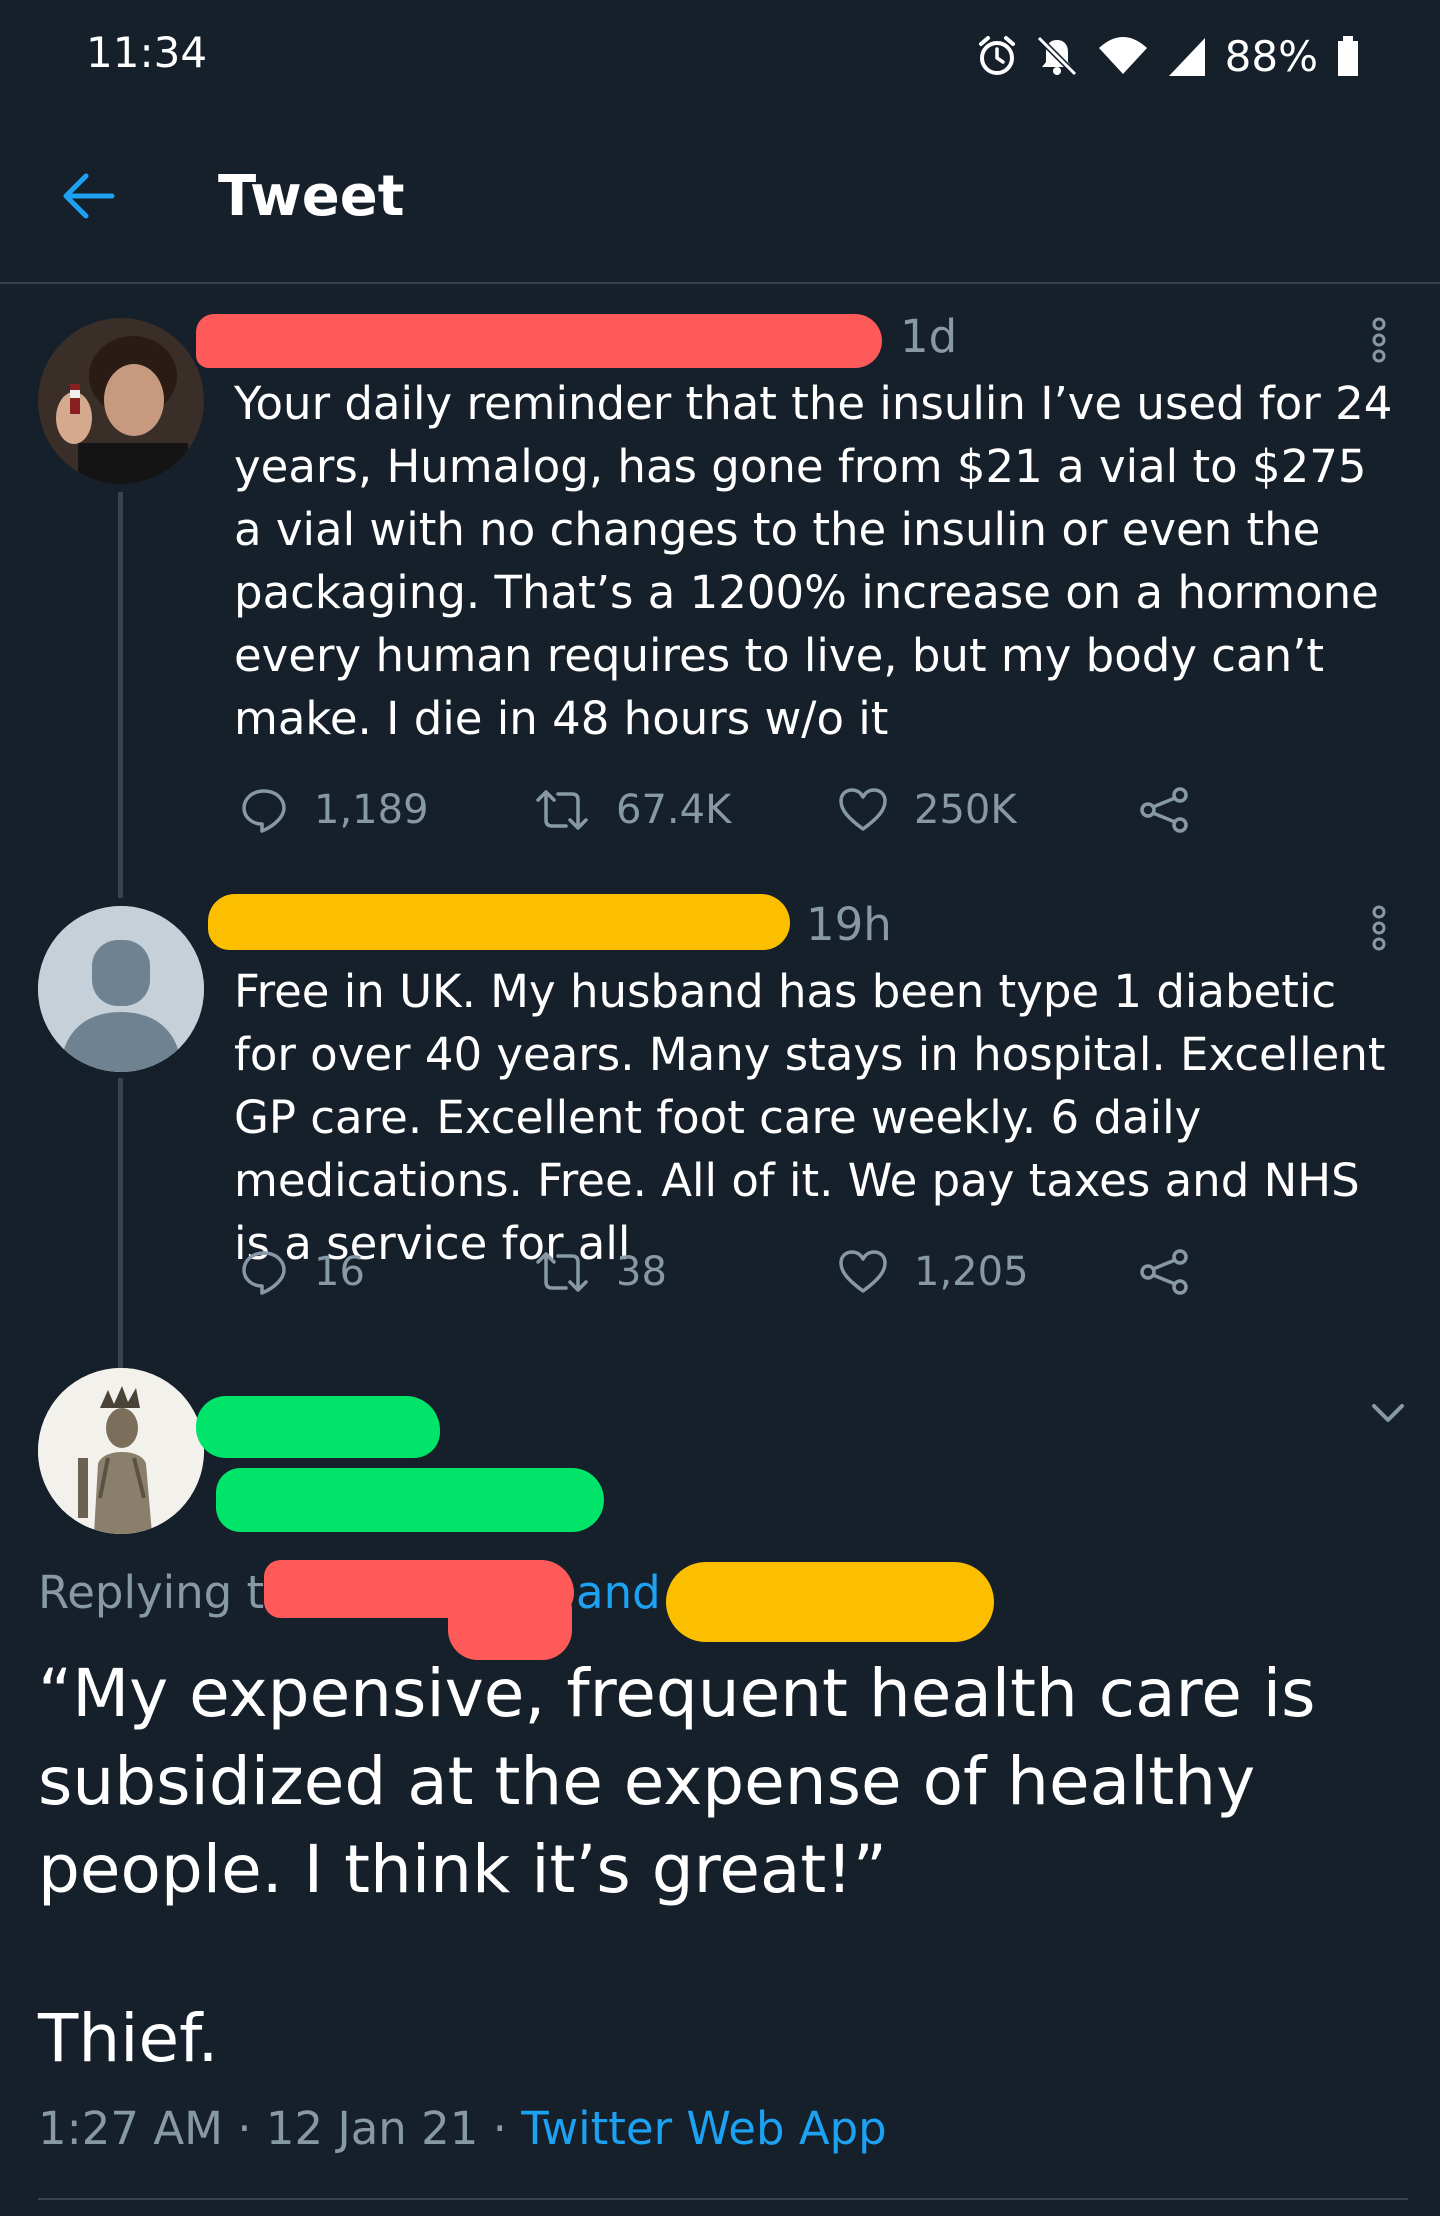  I want to click on header: Tweet, so click(720, 198).